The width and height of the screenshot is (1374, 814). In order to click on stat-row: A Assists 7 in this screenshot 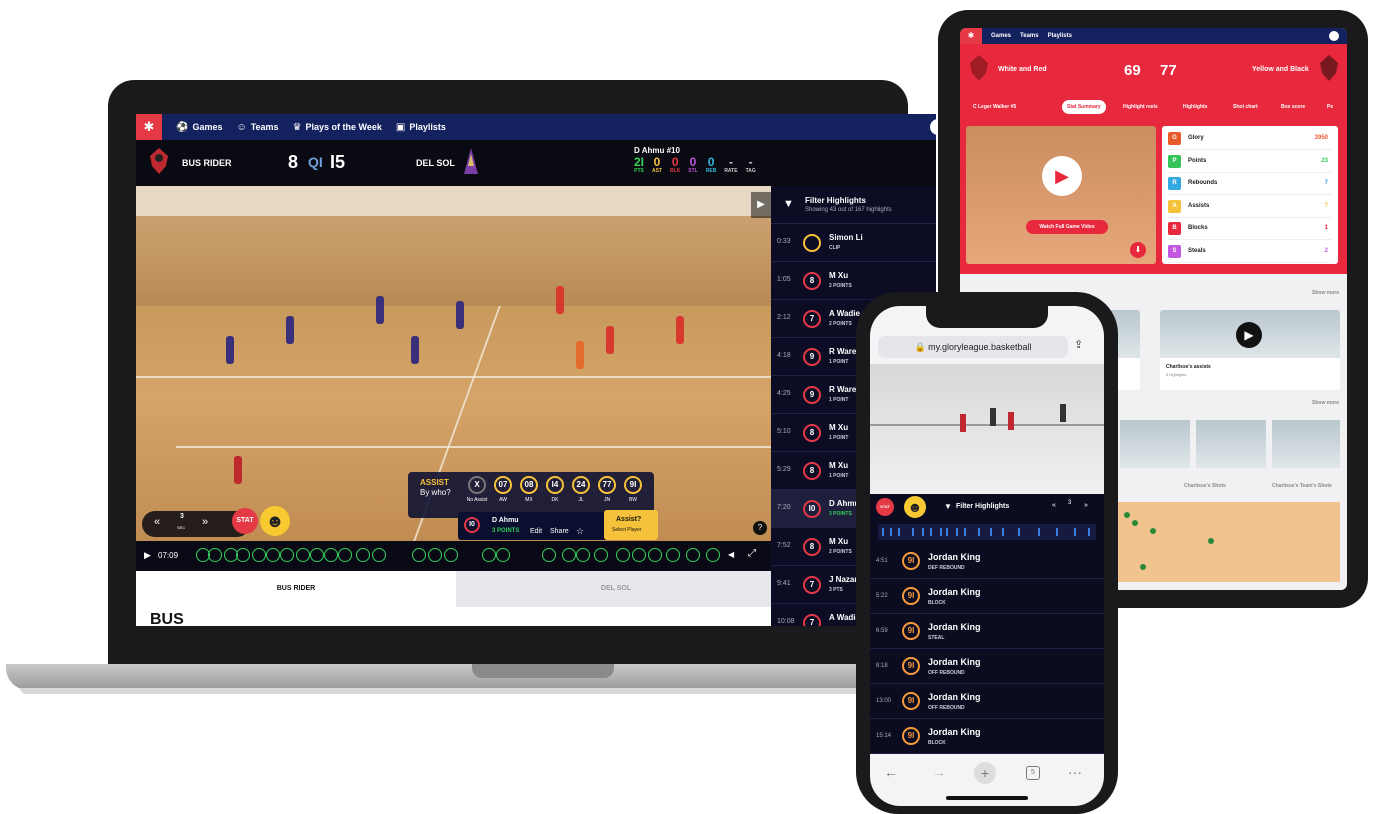, I will do `click(1250, 207)`.